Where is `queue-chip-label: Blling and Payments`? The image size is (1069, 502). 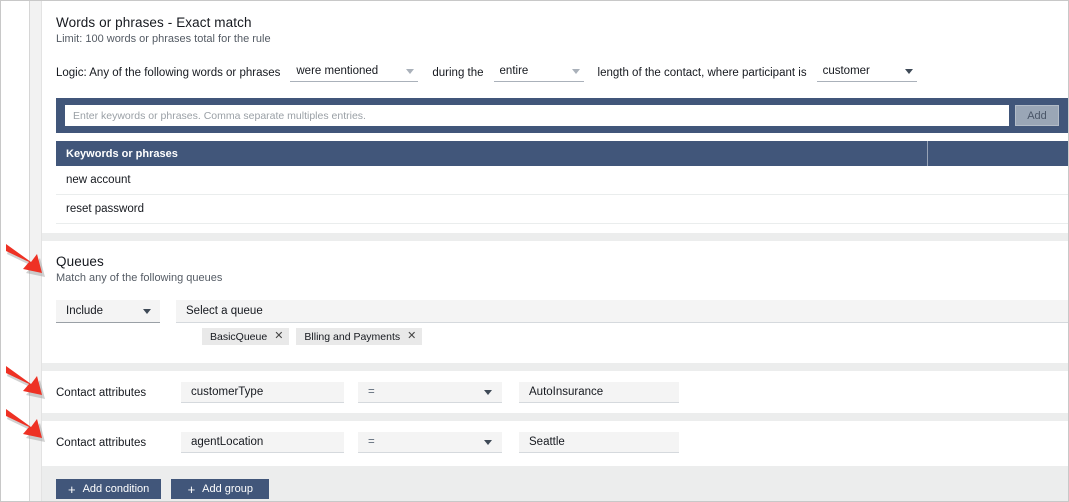 queue-chip-label: Blling and Payments is located at coordinates (352, 336).